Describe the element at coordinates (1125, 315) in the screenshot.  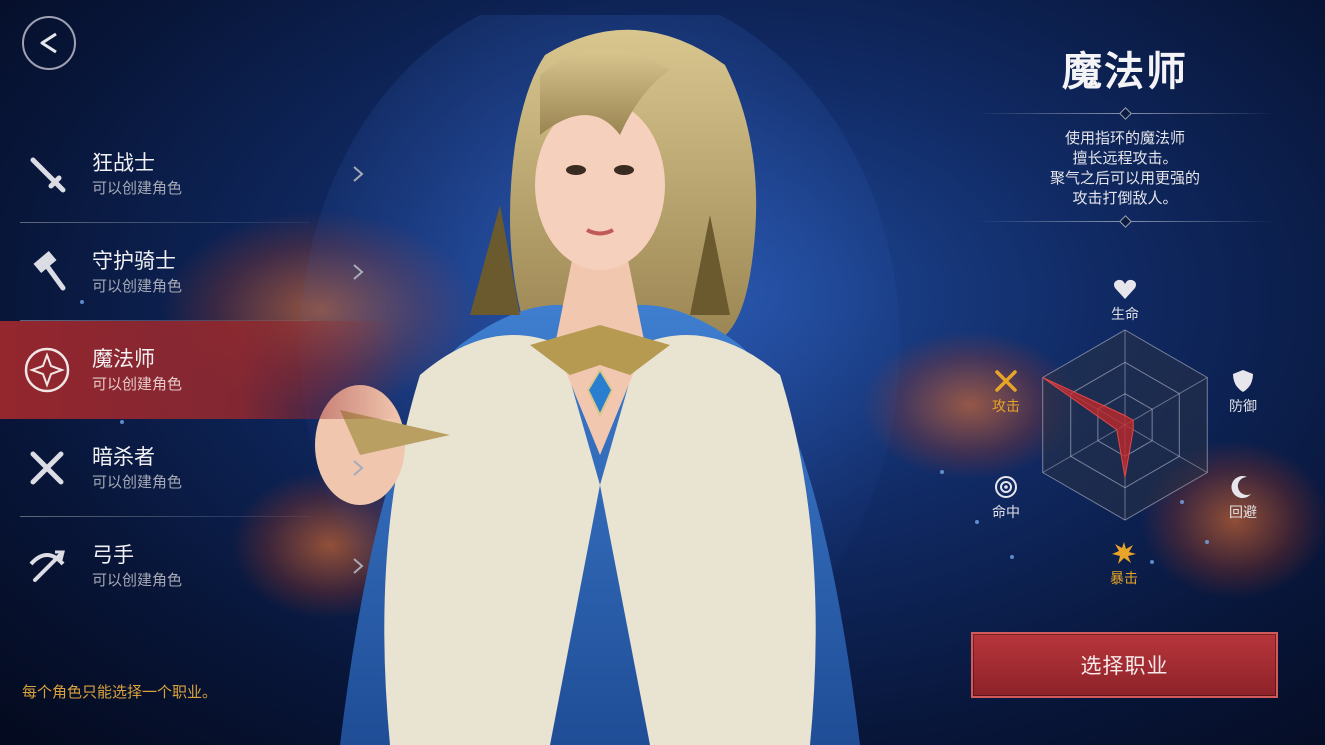
I see `stat-label: 生命` at that location.